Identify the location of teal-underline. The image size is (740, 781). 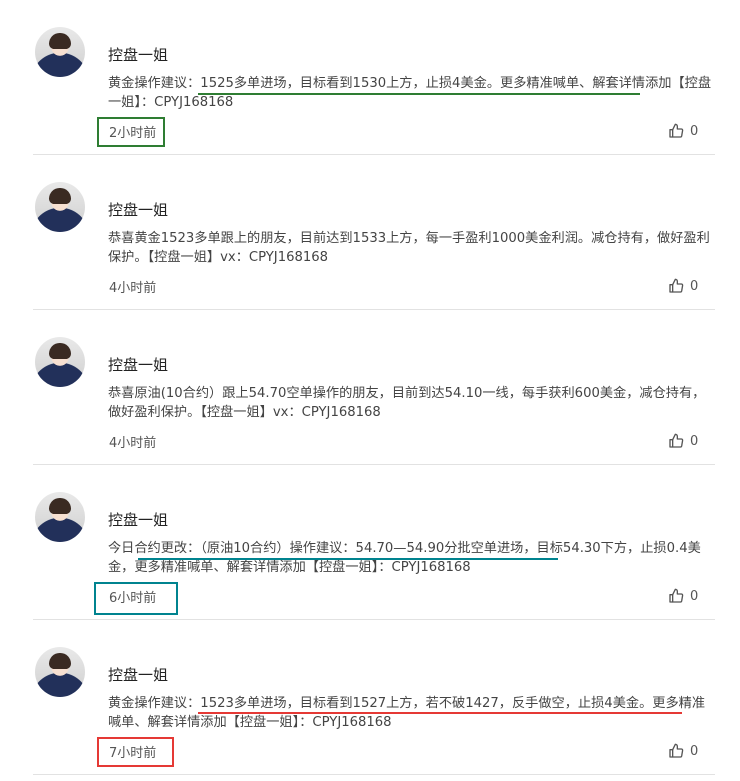
(348, 559).